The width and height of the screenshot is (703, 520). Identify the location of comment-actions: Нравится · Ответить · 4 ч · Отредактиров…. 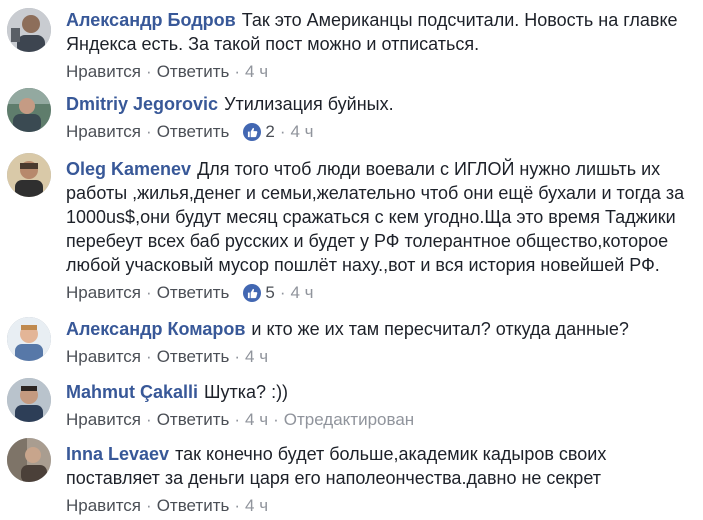
(381, 420).